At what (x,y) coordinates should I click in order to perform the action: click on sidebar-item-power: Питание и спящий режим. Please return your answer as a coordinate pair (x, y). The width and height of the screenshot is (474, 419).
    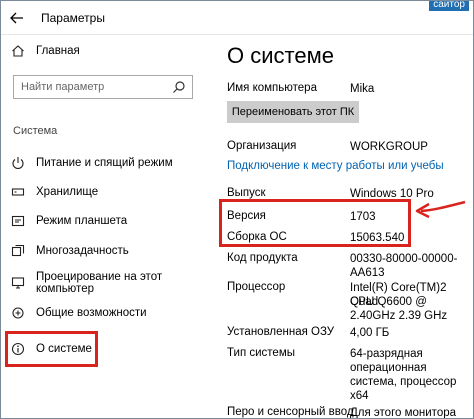
    Looking at the image, I should click on (92, 163).